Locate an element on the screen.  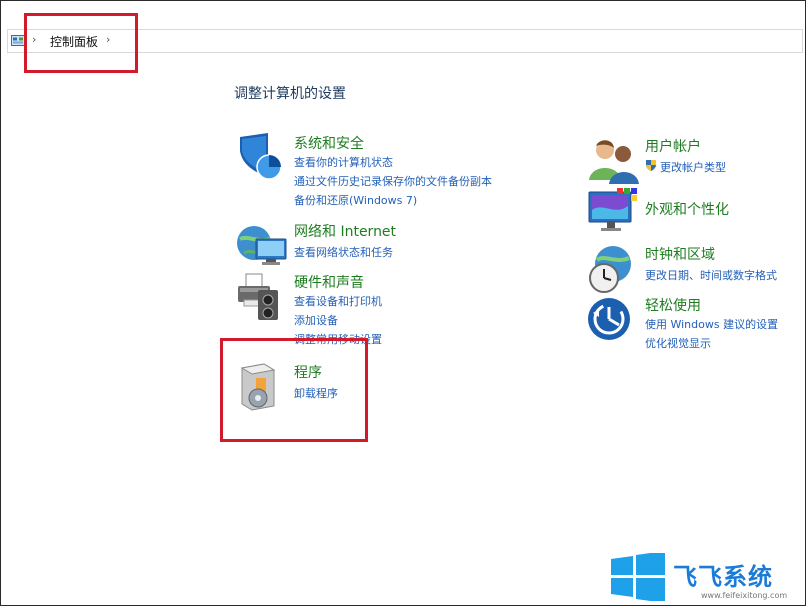
category-title: 用户帐户 is located at coordinates (673, 146).